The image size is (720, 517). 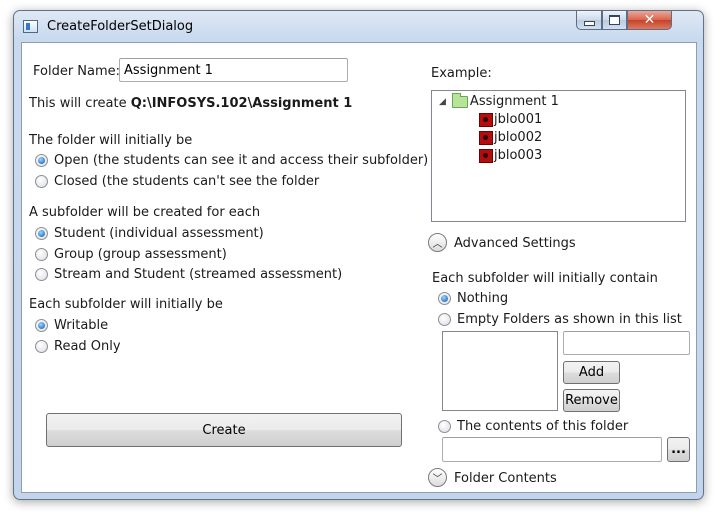 What do you see at coordinates (81, 325) in the screenshot?
I see `radio-writable-label: Writable` at bounding box center [81, 325].